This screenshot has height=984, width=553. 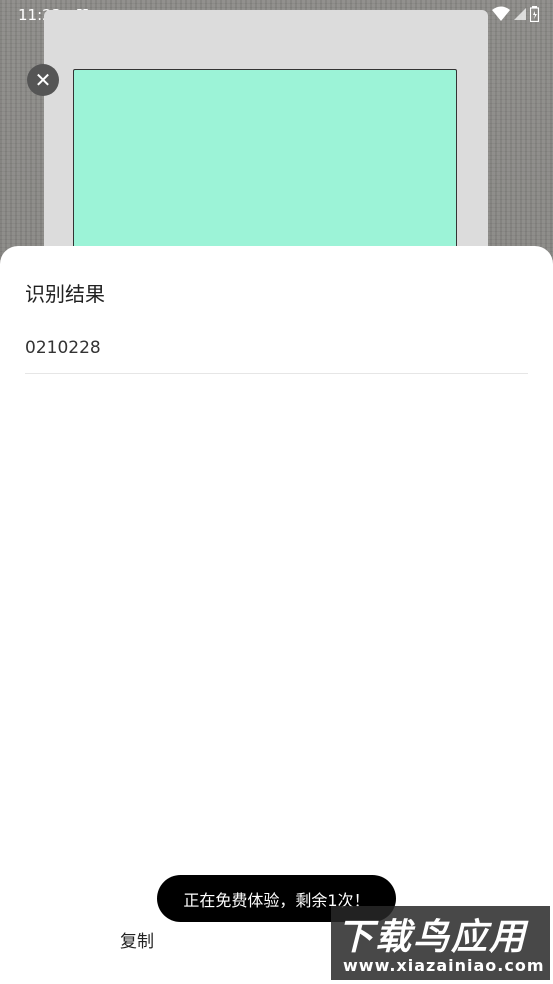 I want to click on battery-icon, so click(x=534, y=14).